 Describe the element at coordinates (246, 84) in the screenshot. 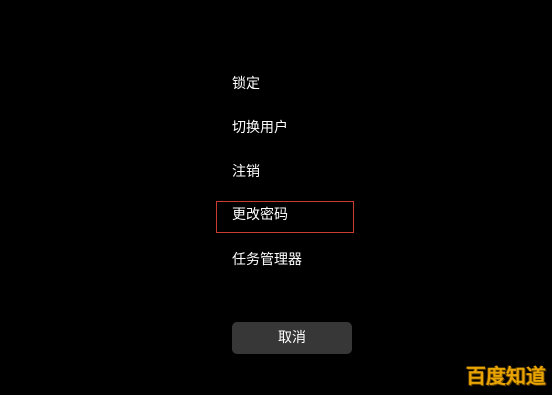

I see `lock-option: 锁定` at that location.